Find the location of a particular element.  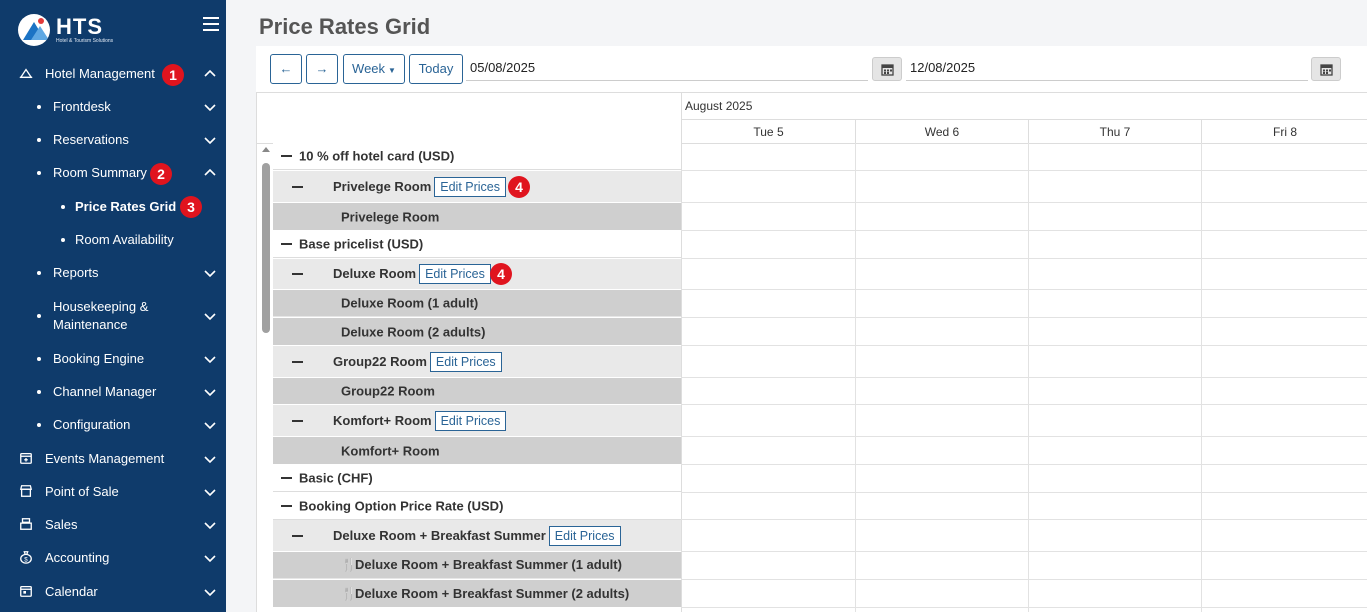

sidebar-item-configuration: Configuration is located at coordinates (113, 425).